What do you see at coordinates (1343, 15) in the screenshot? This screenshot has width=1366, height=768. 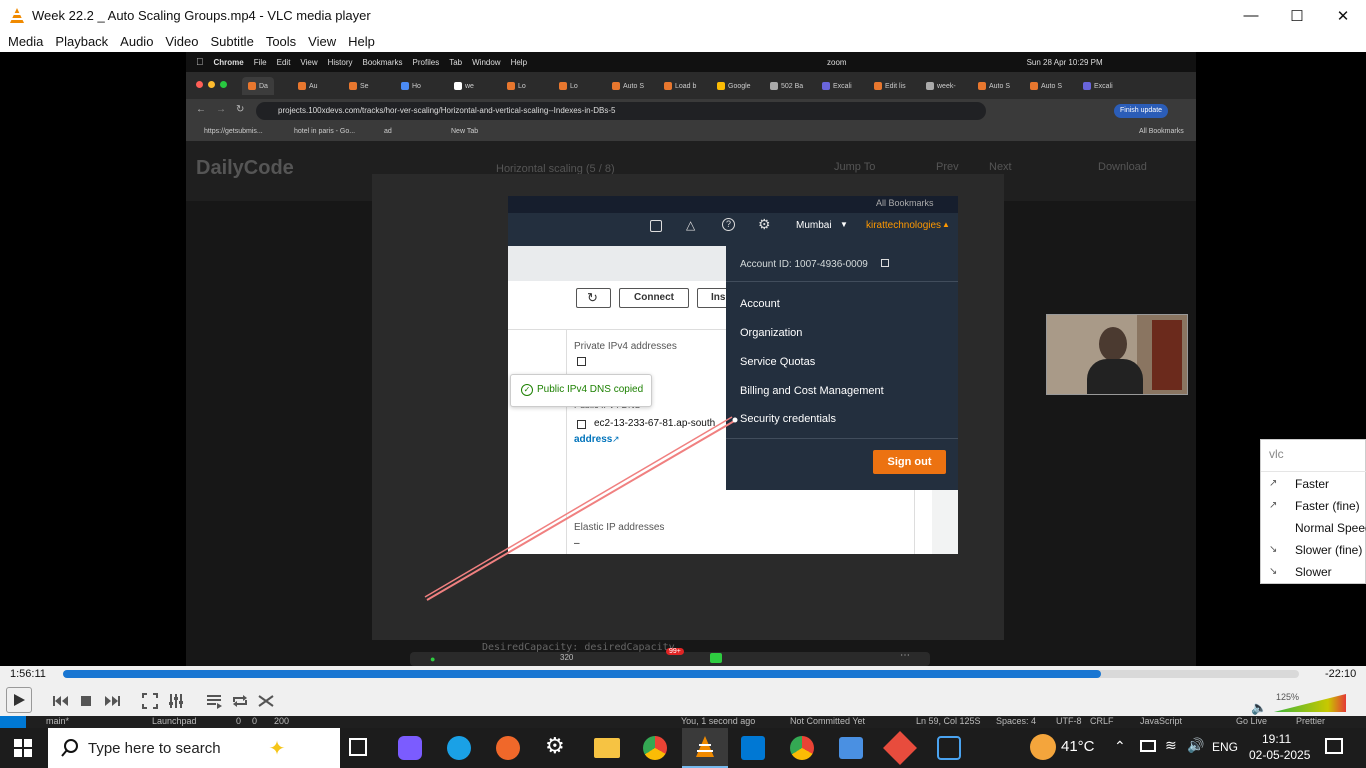 I see `close-button: ✕` at bounding box center [1343, 15].